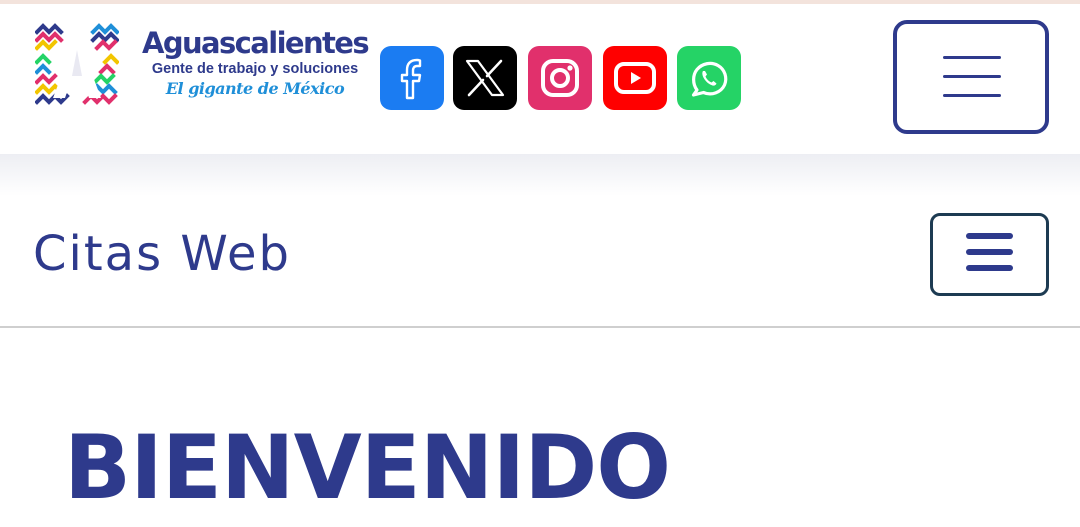 Image resolution: width=1080 pixels, height=527 pixels. Describe the element at coordinates (971, 77) in the screenshot. I see `main-menu-button` at that location.